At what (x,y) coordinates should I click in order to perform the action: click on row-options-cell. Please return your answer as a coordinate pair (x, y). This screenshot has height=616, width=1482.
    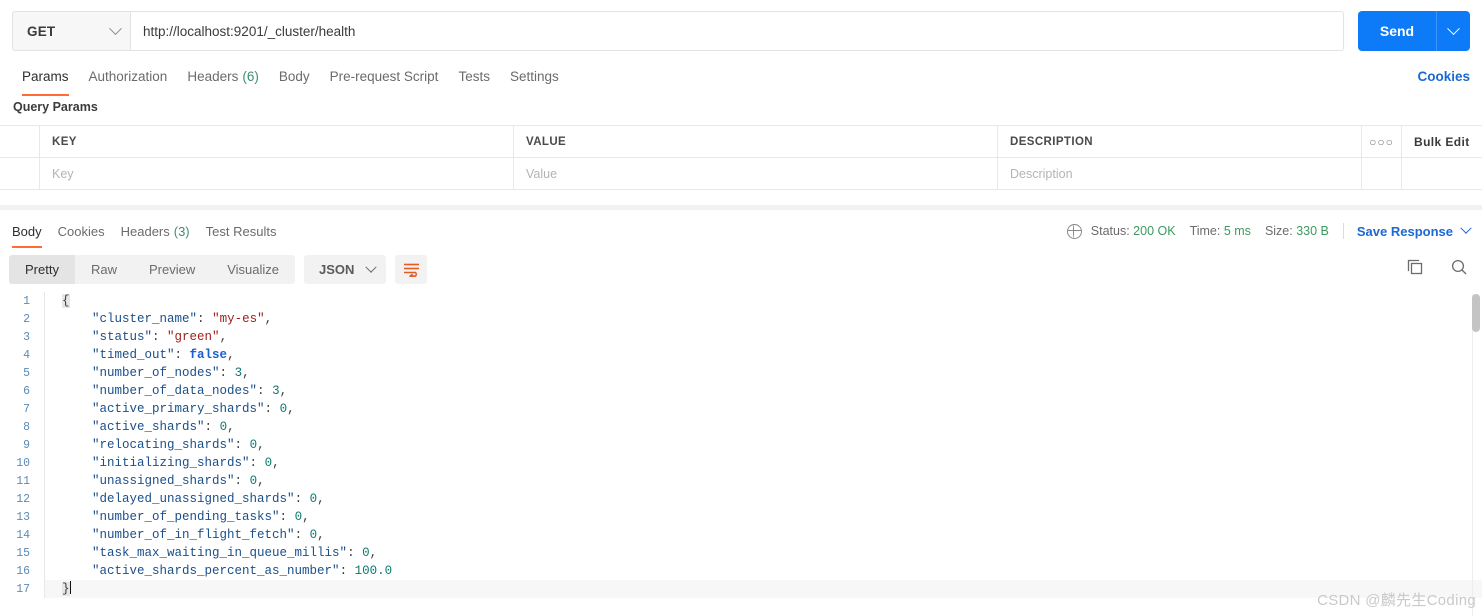
    Looking at the image, I should click on (1382, 173).